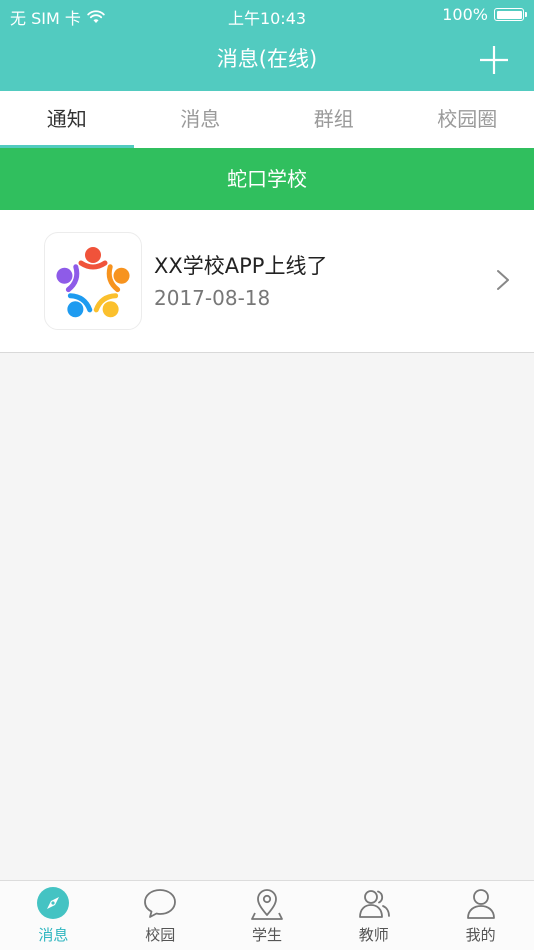  What do you see at coordinates (53, 903) in the screenshot?
I see `compass-icon` at bounding box center [53, 903].